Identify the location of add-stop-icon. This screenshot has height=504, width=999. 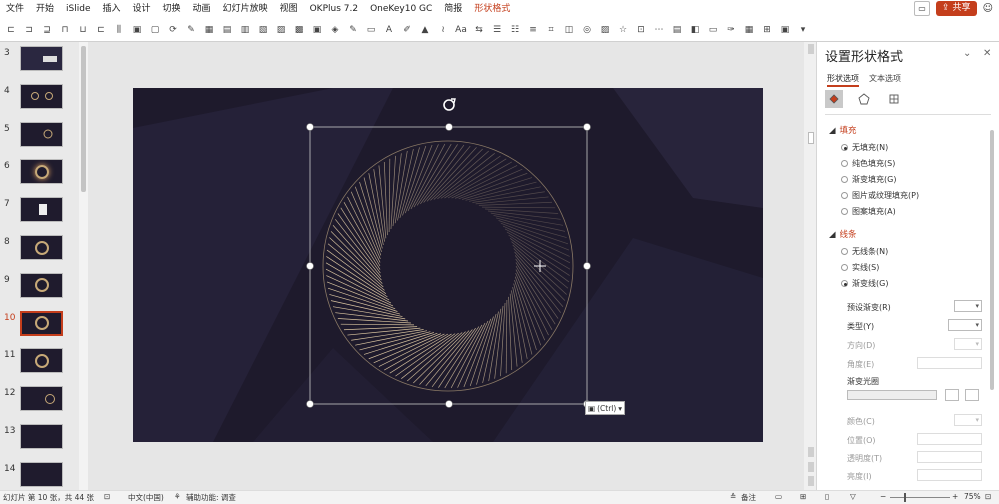
(952, 395).